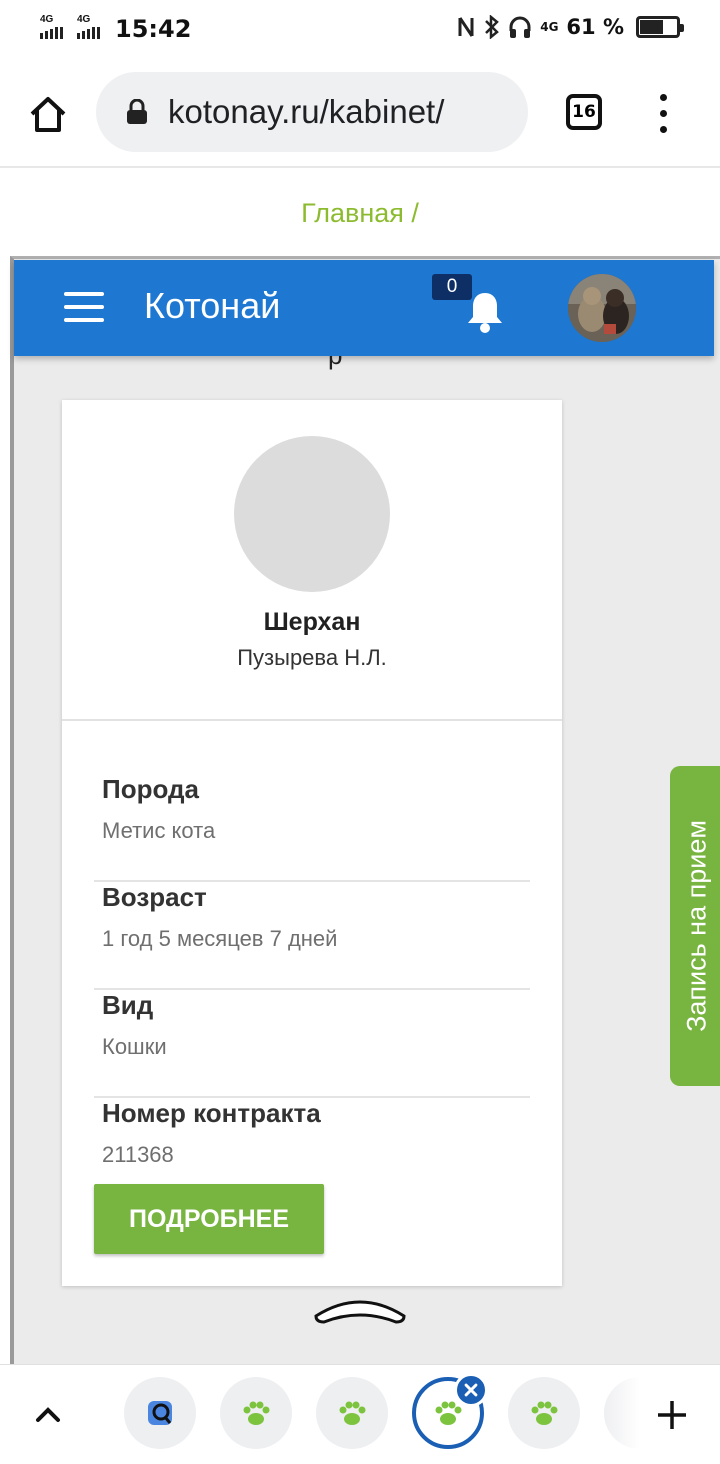 The width and height of the screenshot is (720, 1464). I want to click on nfc-icon, so click(466, 27).